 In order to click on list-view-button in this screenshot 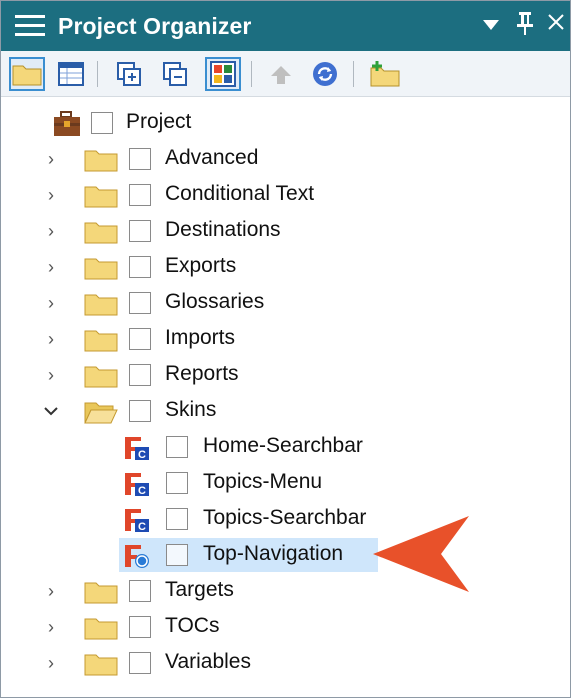, I will do `click(71, 74)`.